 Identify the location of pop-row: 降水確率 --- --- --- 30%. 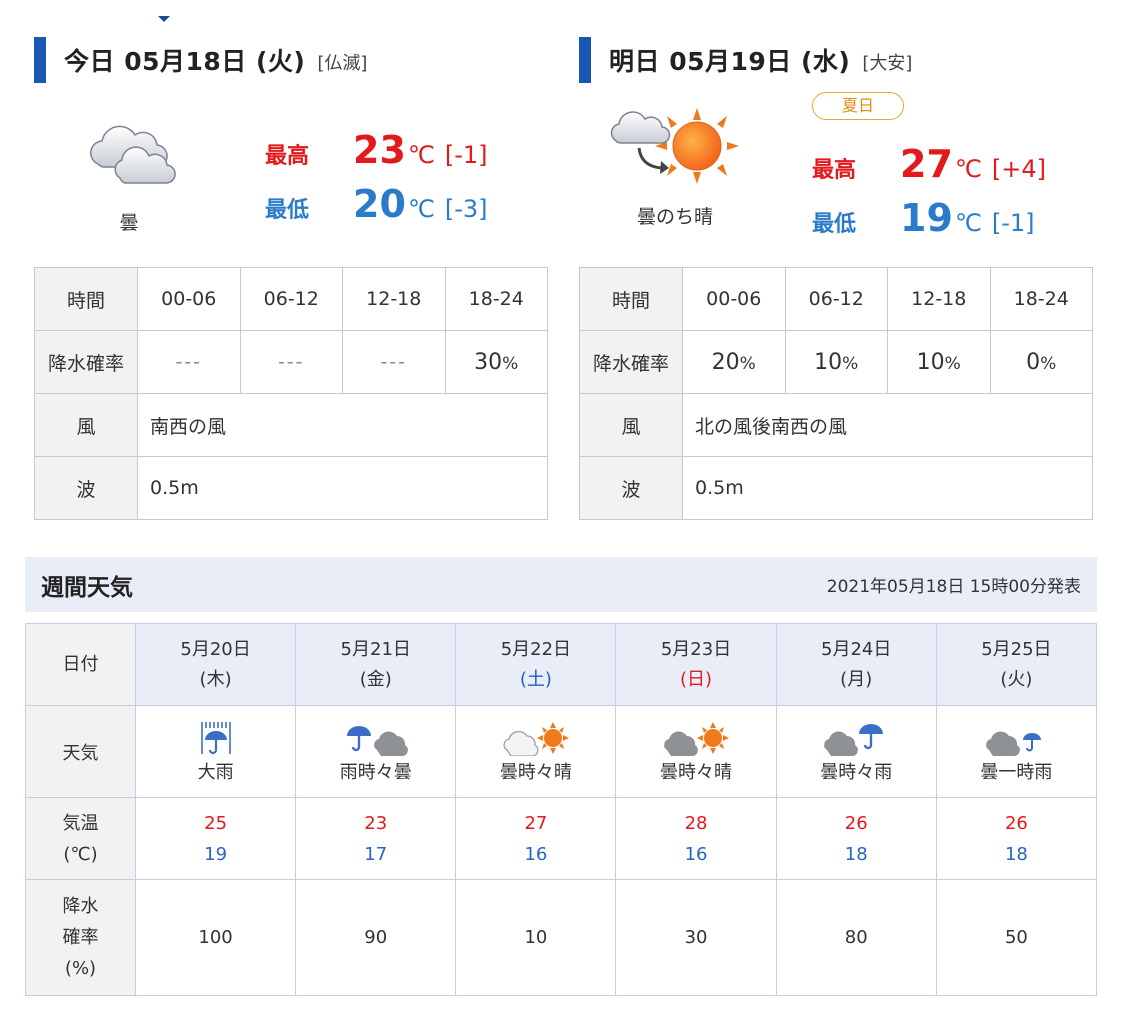
(291, 362).